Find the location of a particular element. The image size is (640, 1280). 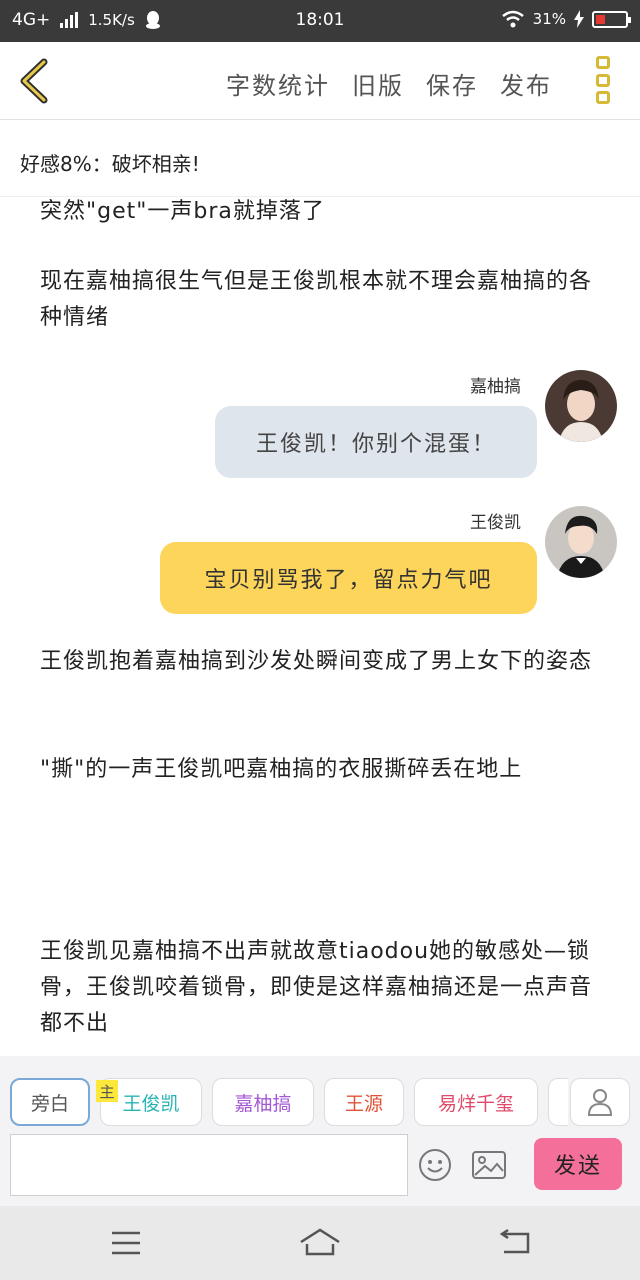

add-character-button is located at coordinates (600, 1102).